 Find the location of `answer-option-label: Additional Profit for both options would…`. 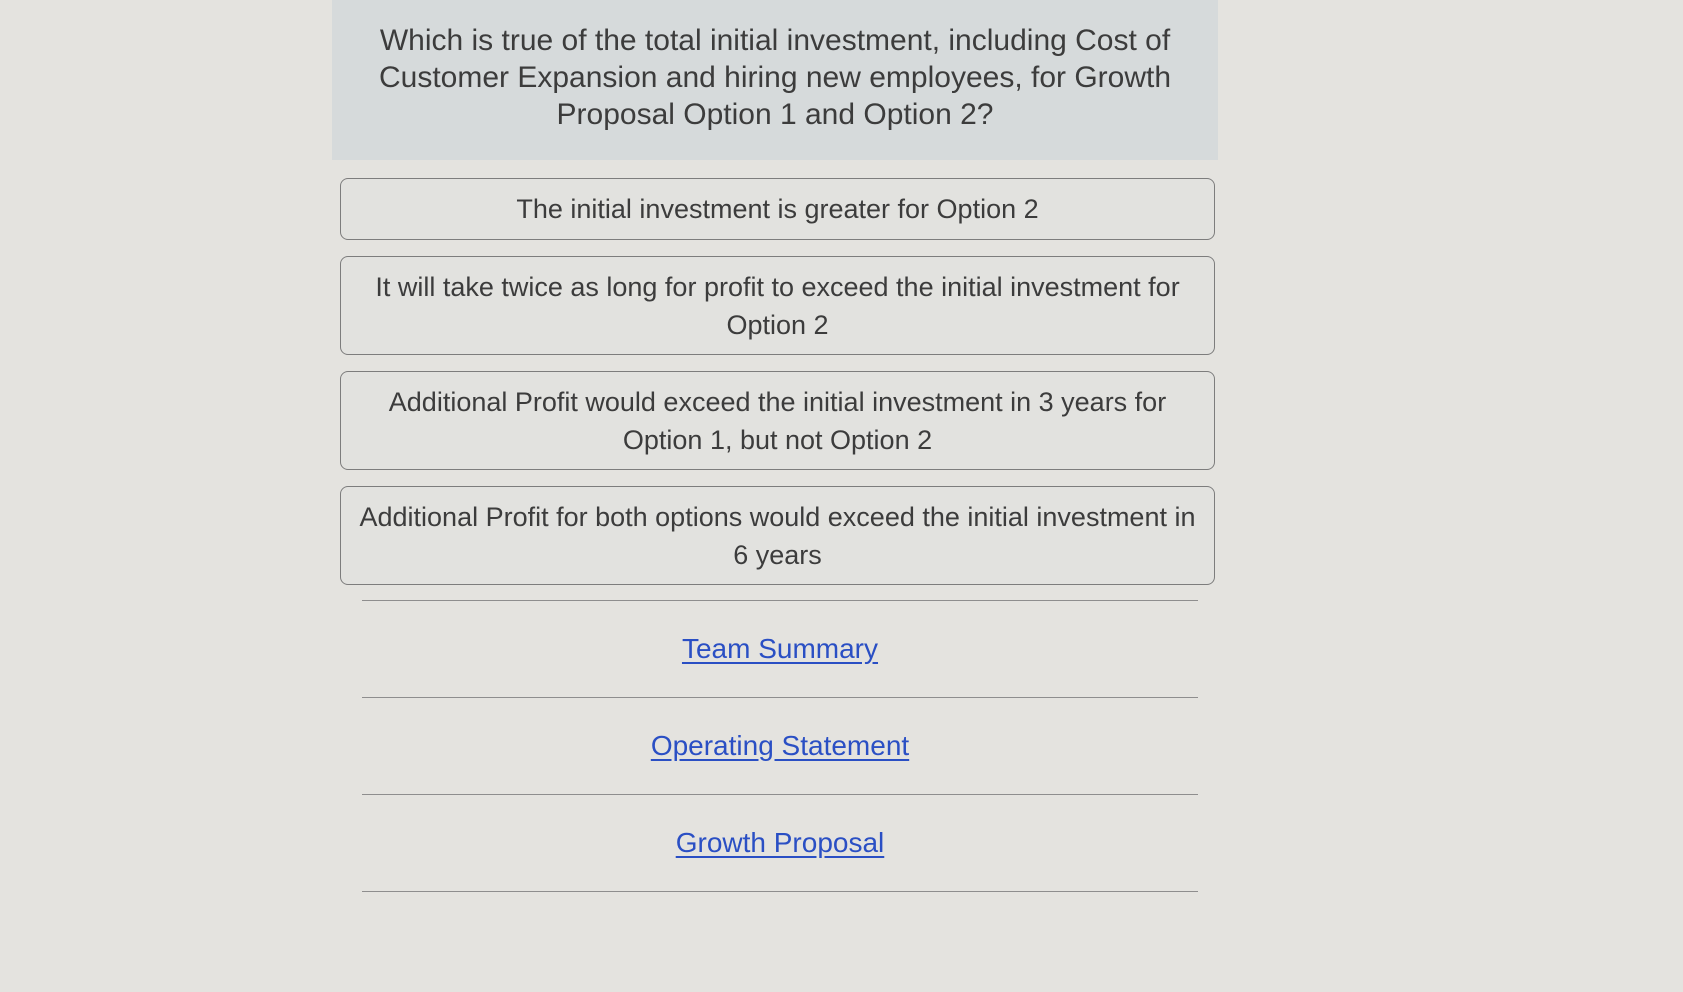

answer-option-label: Additional Profit for both options would… is located at coordinates (777, 535).